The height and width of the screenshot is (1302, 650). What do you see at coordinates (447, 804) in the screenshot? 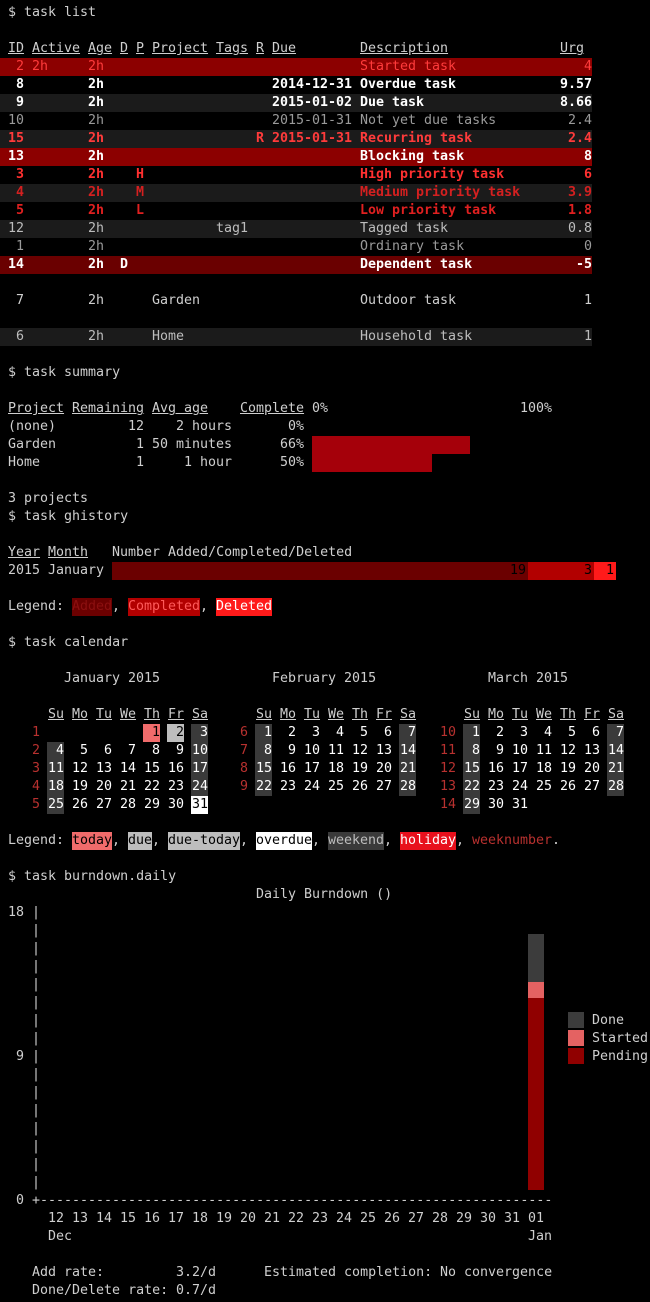
I see `calendar-week-number: 14` at bounding box center [447, 804].